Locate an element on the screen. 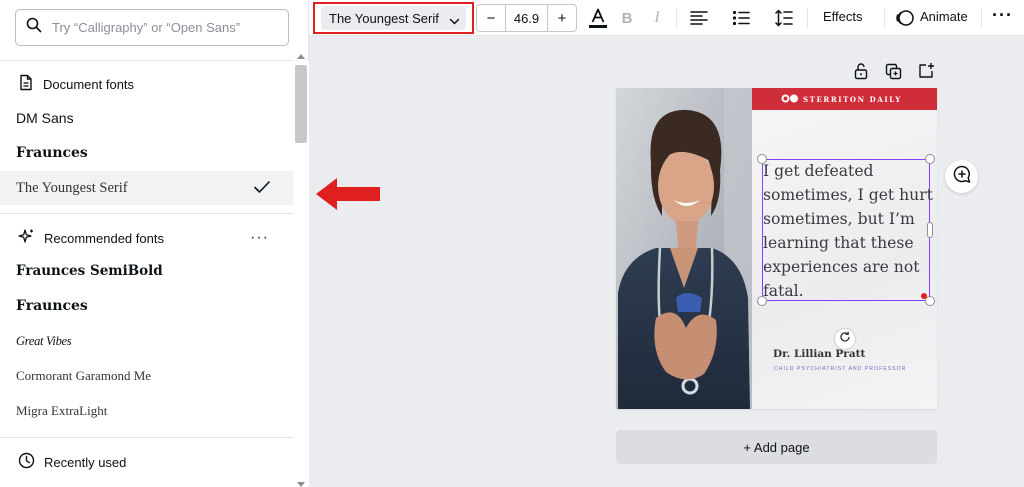 The width and height of the screenshot is (1024, 487). scrollbar-thumb is located at coordinates (301, 104).